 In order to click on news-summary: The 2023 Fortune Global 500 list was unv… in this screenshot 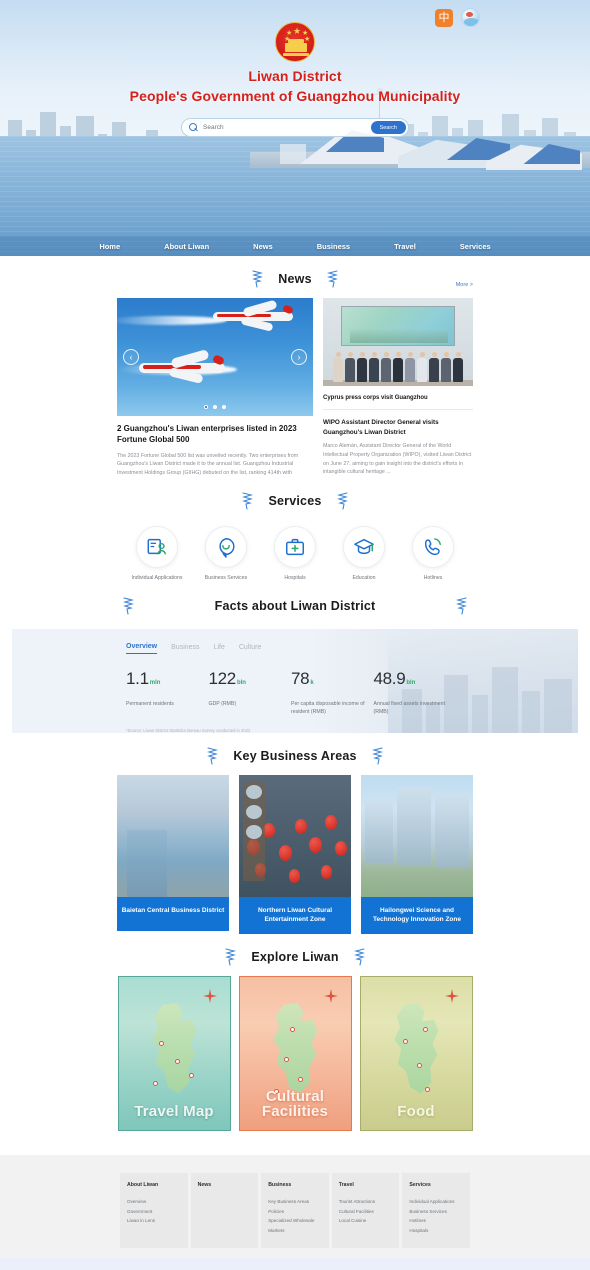, I will do `click(208, 464)`.